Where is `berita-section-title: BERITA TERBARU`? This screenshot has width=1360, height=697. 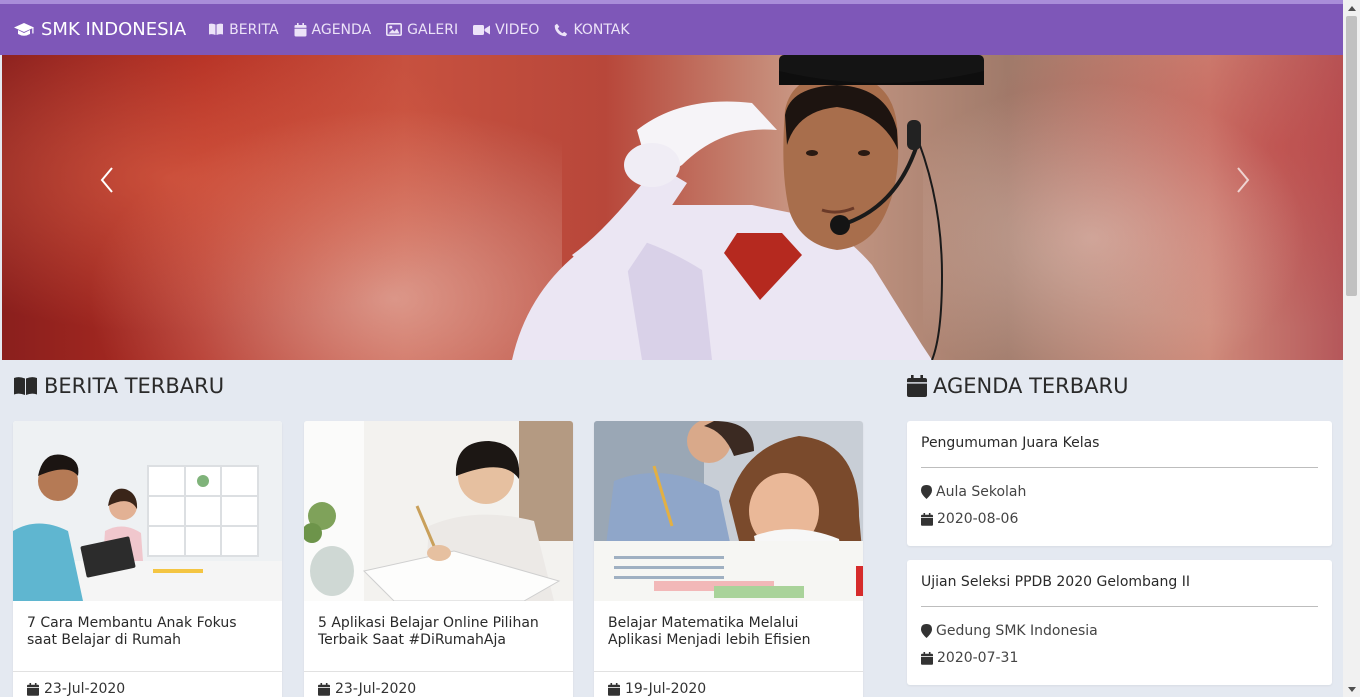 berita-section-title: BERITA TERBARU is located at coordinates (118, 386).